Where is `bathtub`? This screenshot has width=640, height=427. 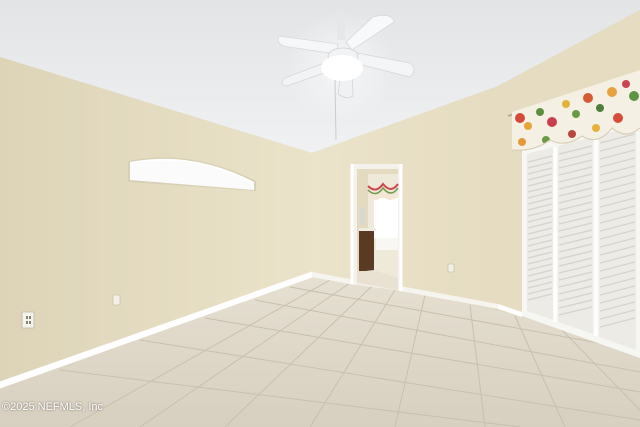 bathtub is located at coordinates (387, 244).